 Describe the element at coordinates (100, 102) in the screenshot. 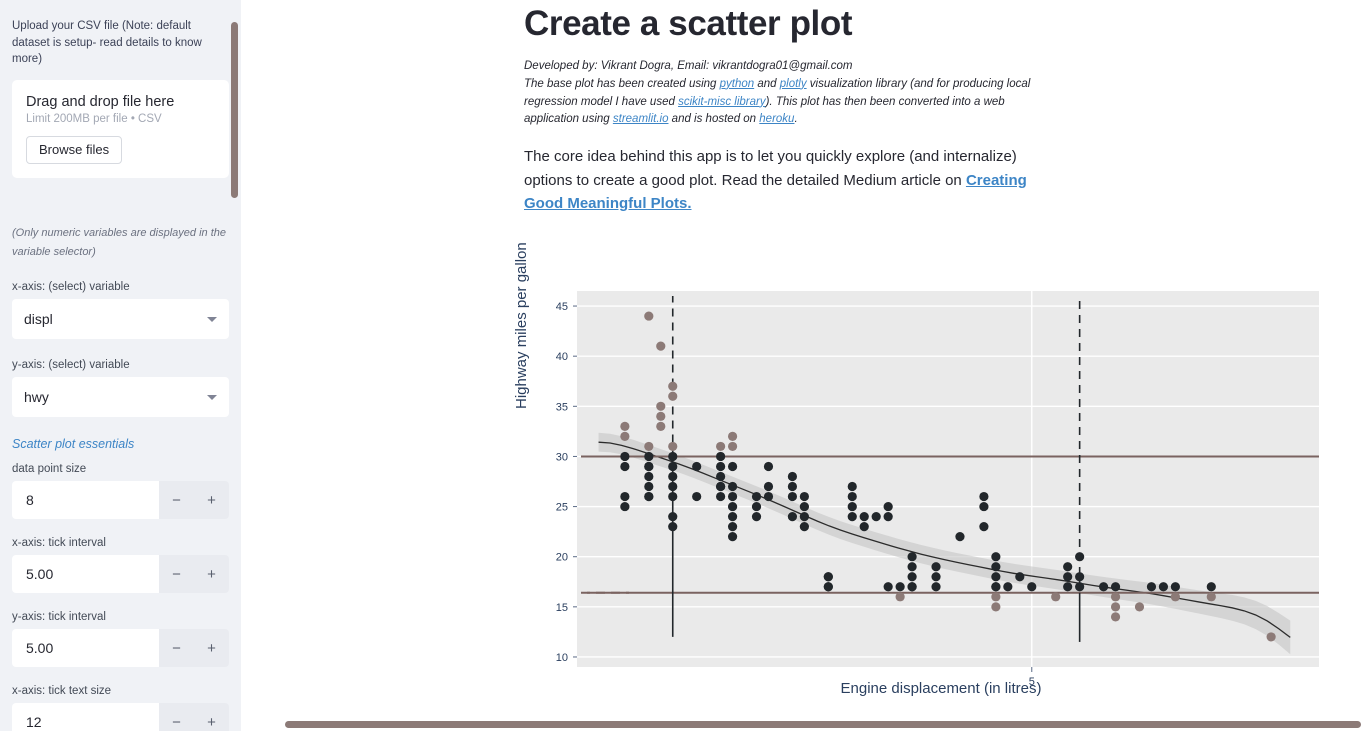

I see `dropzone-title: Drag and drop file here` at that location.